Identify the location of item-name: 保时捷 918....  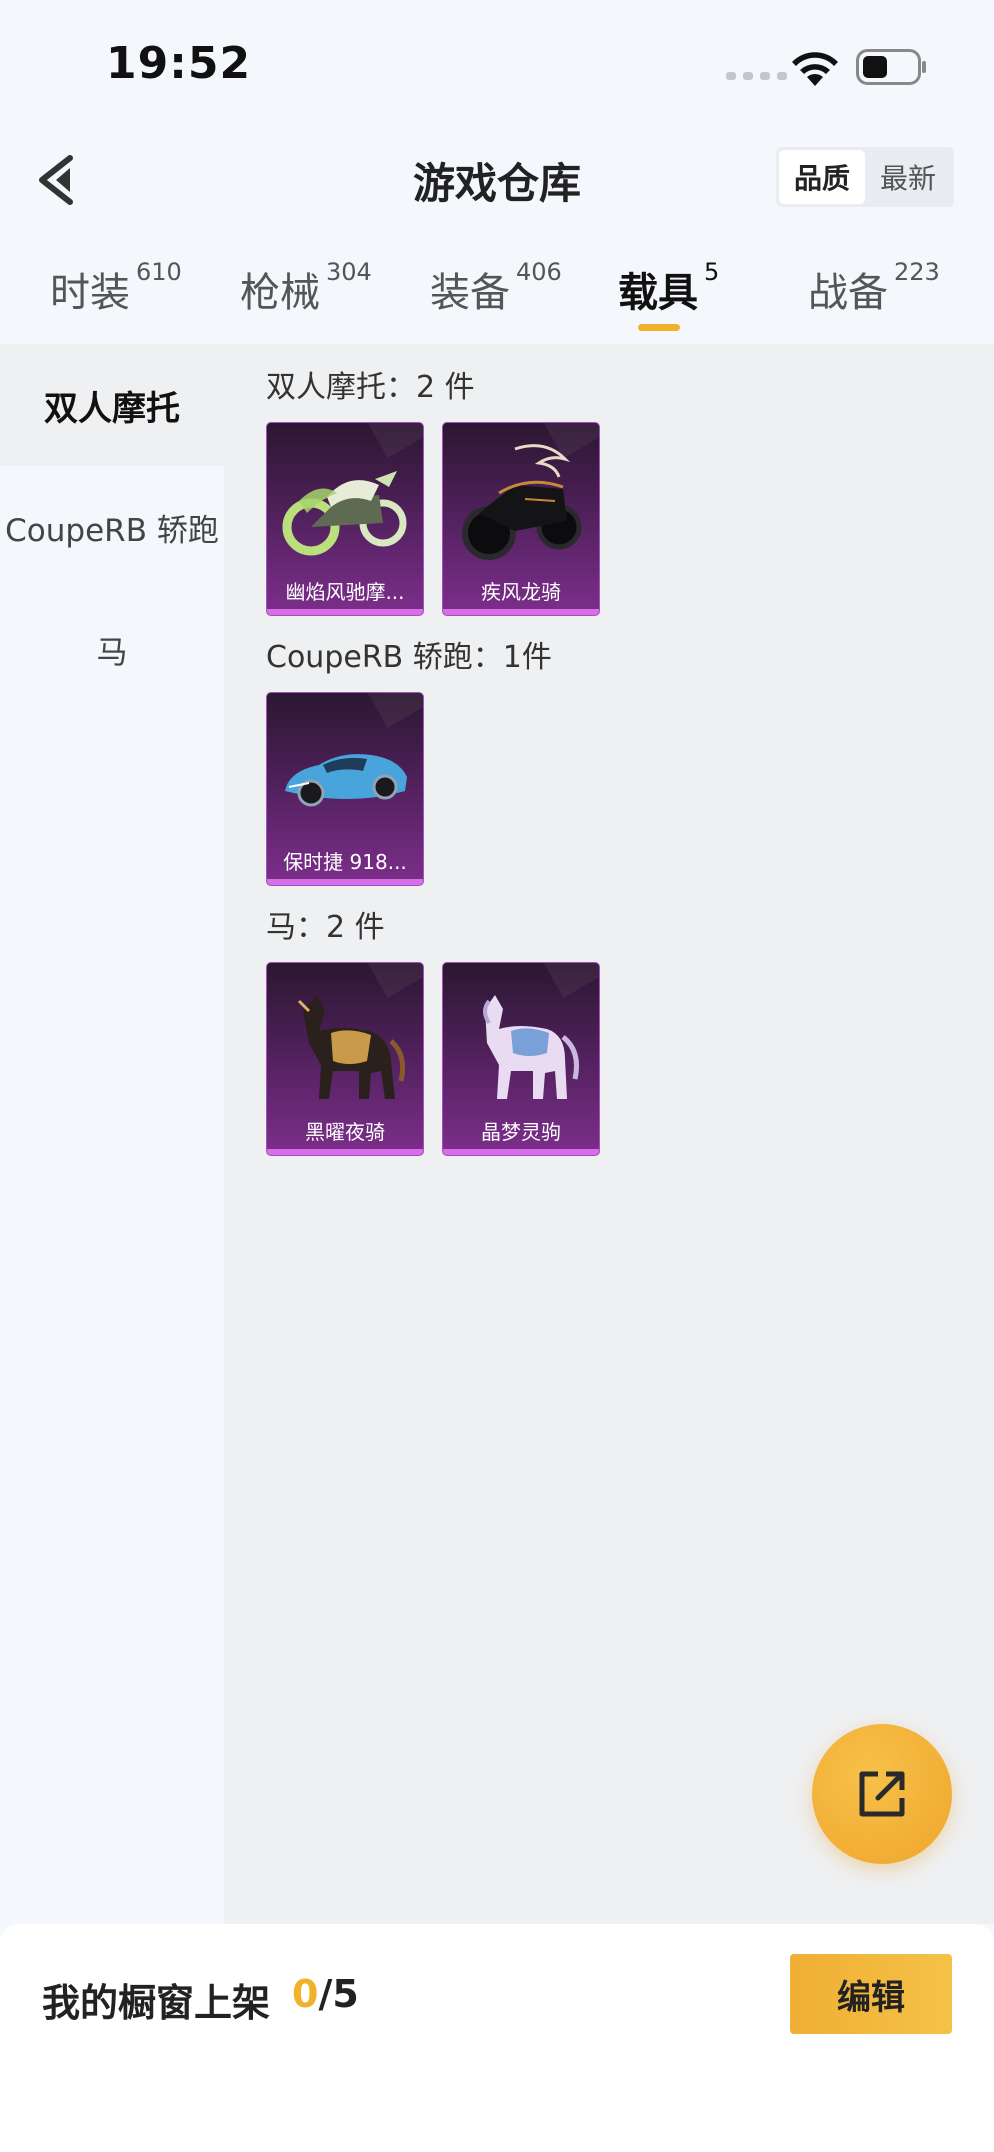
(345, 862).